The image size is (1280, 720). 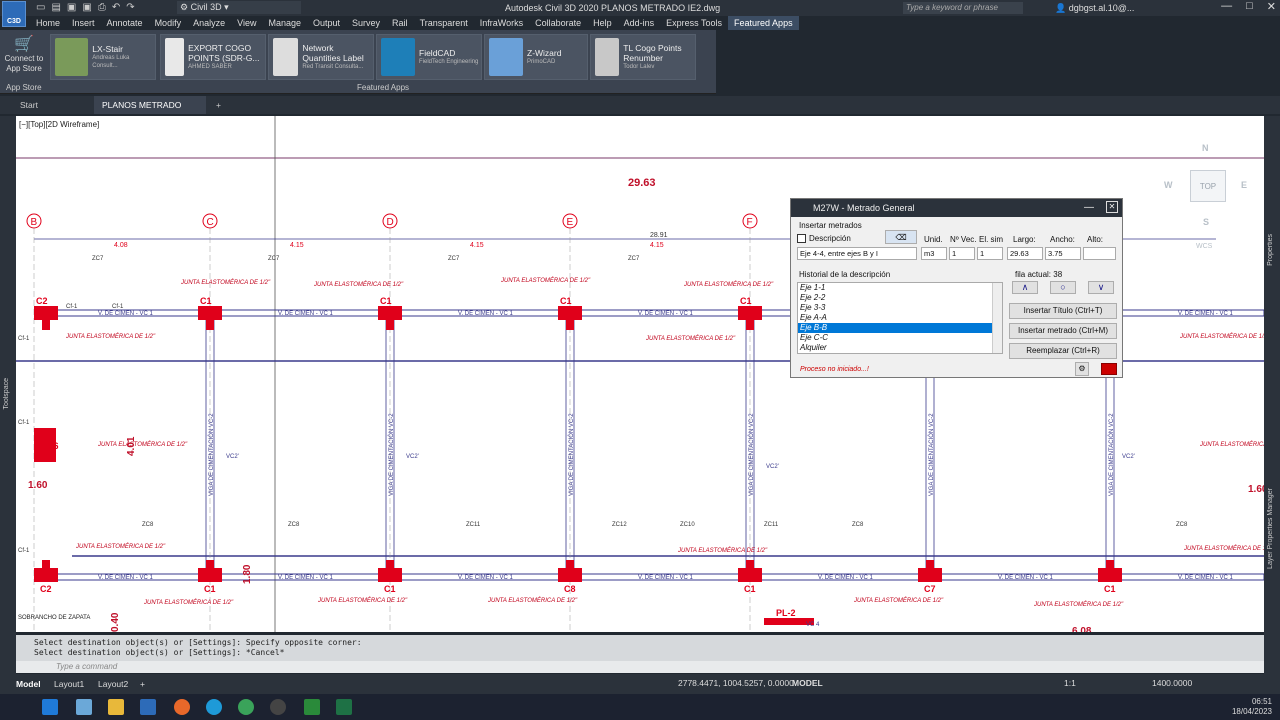 I want to click on add-layout-button: +, so click(x=142, y=684).